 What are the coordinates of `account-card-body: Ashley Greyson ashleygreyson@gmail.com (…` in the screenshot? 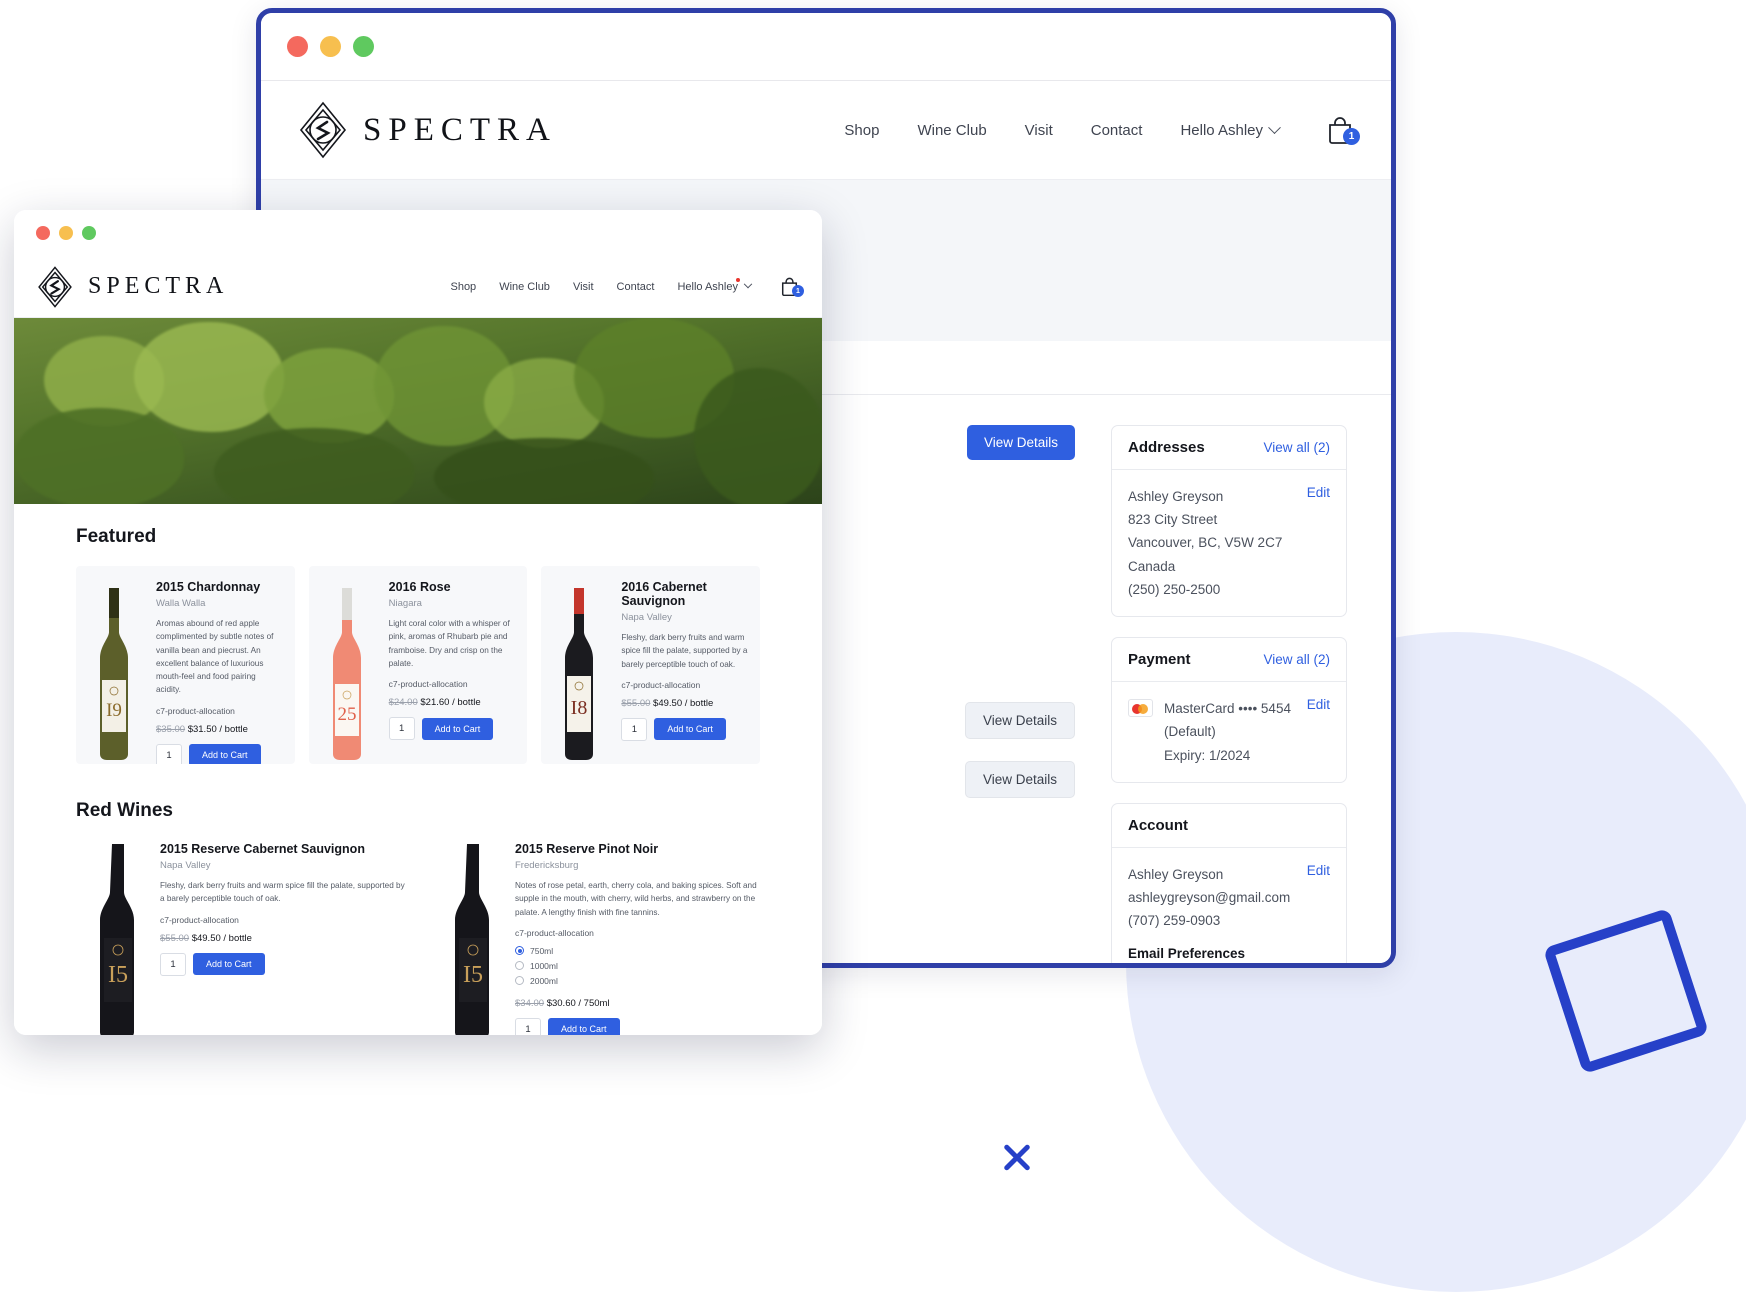 It's located at (1229, 905).